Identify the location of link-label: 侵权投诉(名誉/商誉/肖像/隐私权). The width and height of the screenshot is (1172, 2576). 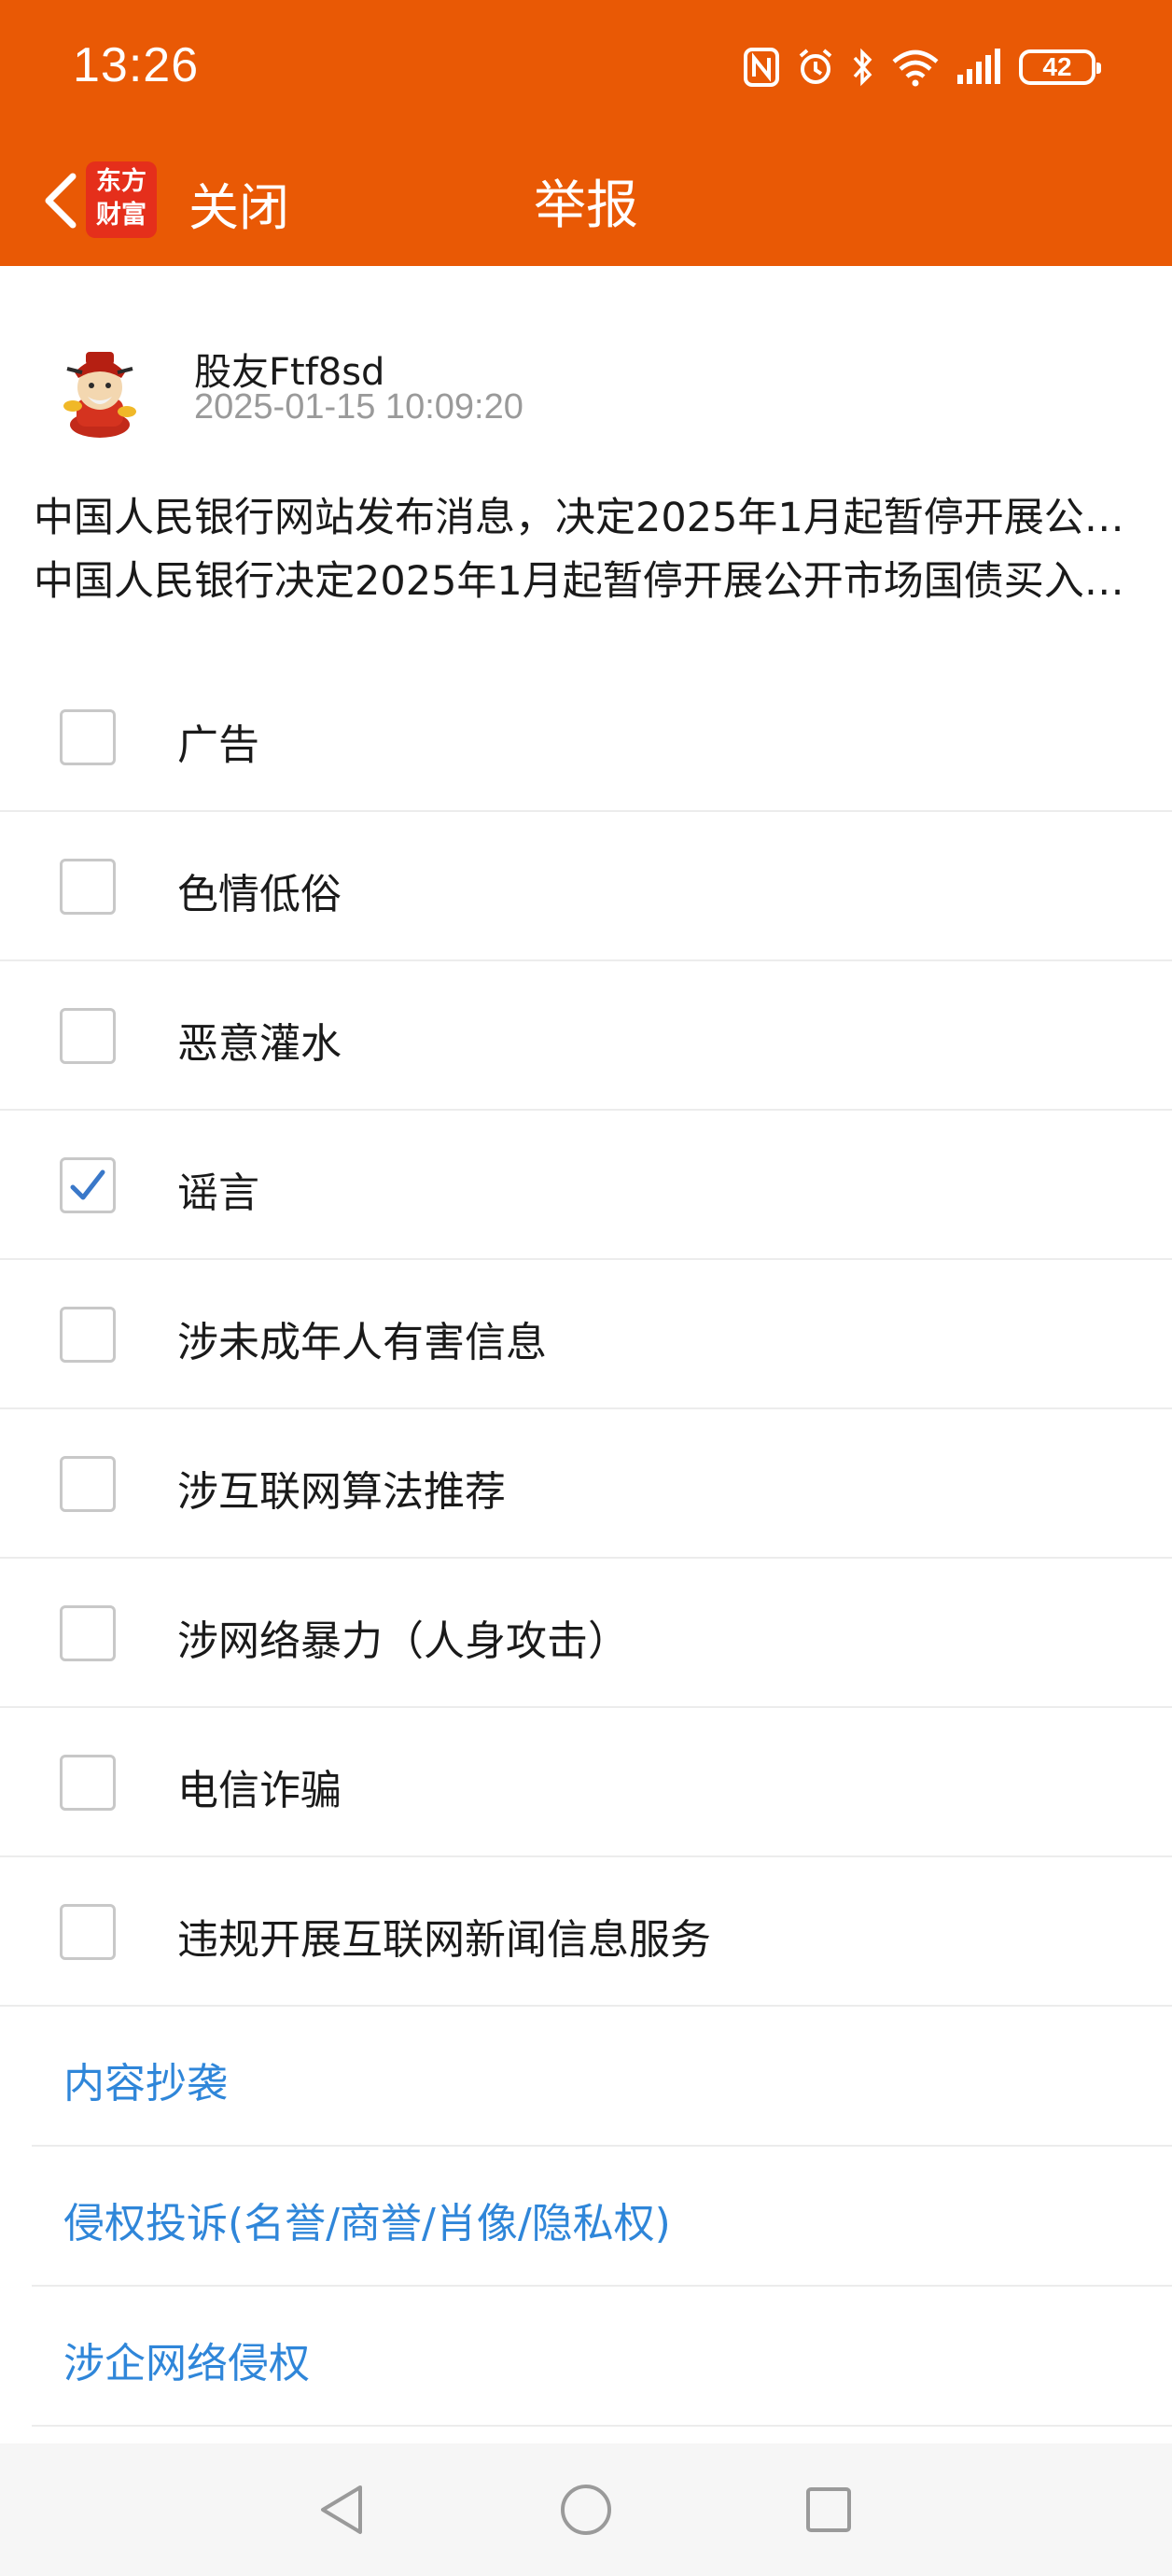
(367, 2219).